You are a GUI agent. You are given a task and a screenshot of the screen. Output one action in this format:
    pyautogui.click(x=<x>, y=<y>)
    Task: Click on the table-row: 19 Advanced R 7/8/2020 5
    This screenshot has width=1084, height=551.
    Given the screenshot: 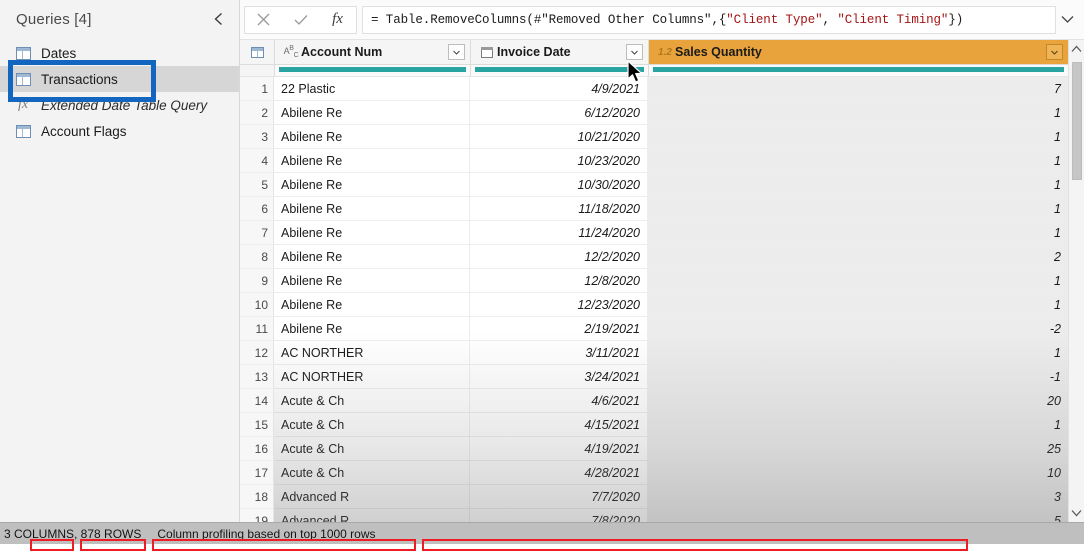 What is the action you would take?
    pyautogui.click(x=654, y=515)
    